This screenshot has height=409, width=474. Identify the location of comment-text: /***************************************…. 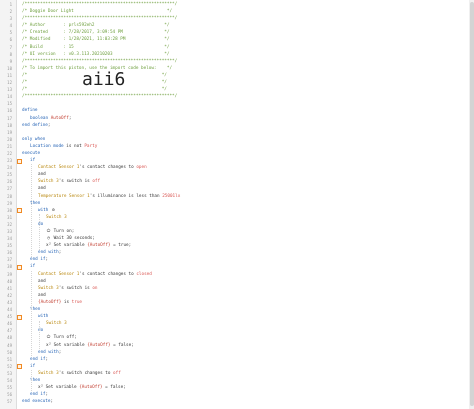
(100, 97).